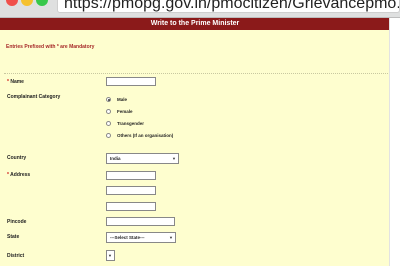 This screenshot has height=266, width=400. What do you see at coordinates (196, 73) in the screenshot?
I see `section-divider` at bounding box center [196, 73].